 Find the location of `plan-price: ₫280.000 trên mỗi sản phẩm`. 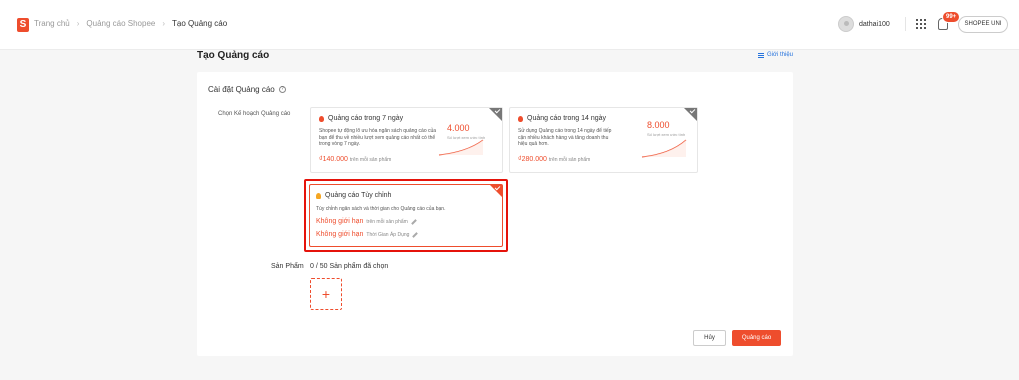

plan-price: ₫280.000 trên mỗi sản phẩm is located at coordinates (554, 159).